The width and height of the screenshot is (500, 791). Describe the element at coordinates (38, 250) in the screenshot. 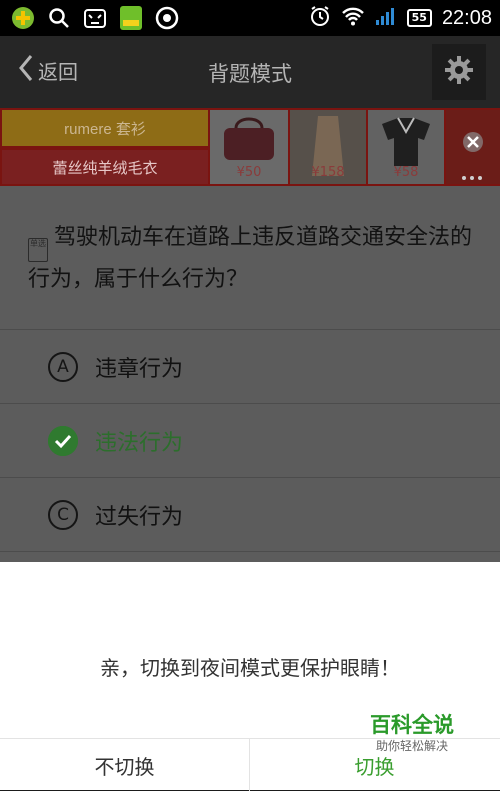

I see `question-type-badge: 单选` at that location.